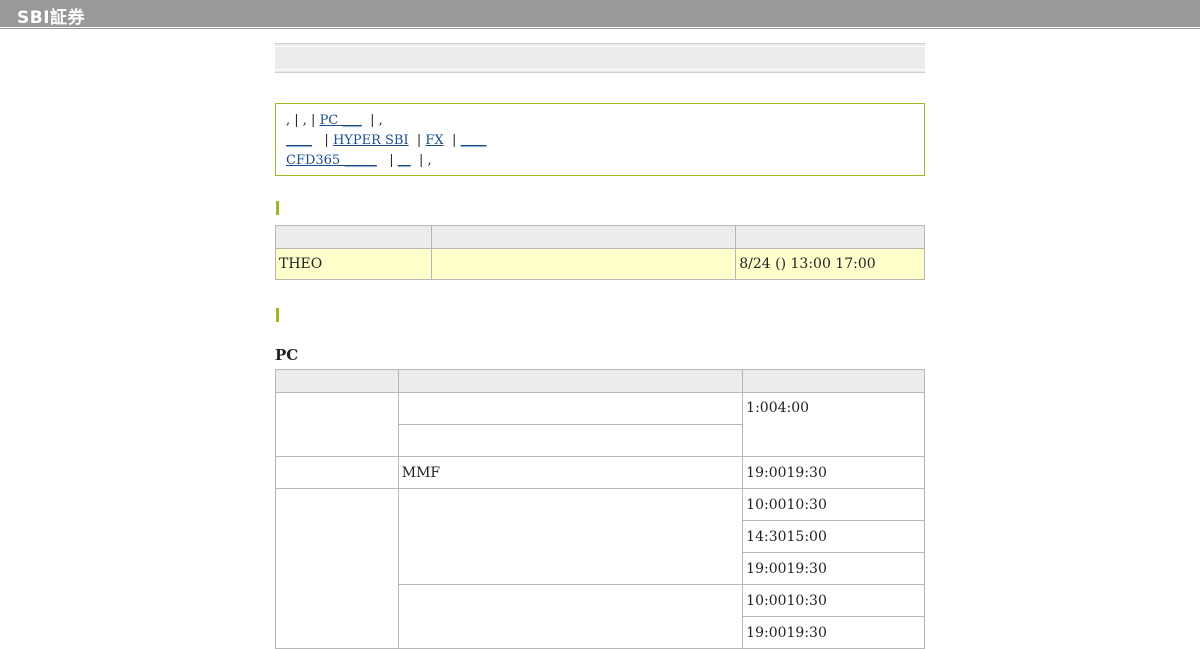  What do you see at coordinates (570, 472) in the screenshot?
I see `item-cell: MMF` at bounding box center [570, 472].